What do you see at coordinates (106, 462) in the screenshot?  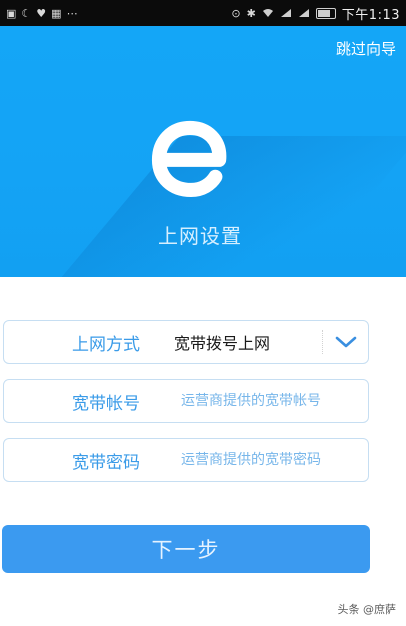 I see `password-label: 宽带密码` at bounding box center [106, 462].